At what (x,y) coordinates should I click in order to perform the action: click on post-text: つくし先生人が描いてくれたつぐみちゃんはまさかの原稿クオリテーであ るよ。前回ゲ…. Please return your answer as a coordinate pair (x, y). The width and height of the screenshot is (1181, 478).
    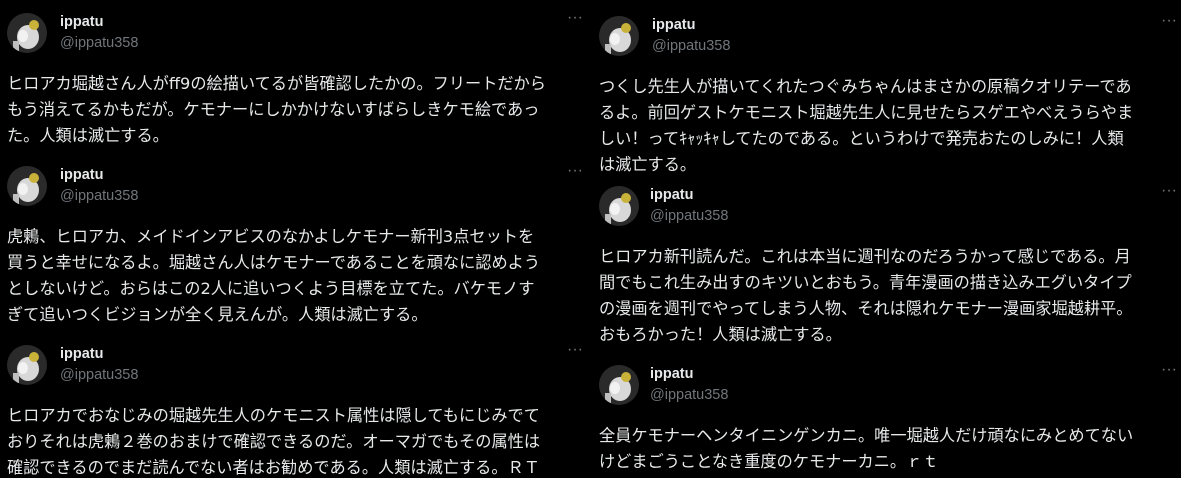
    Looking at the image, I should click on (866, 125).